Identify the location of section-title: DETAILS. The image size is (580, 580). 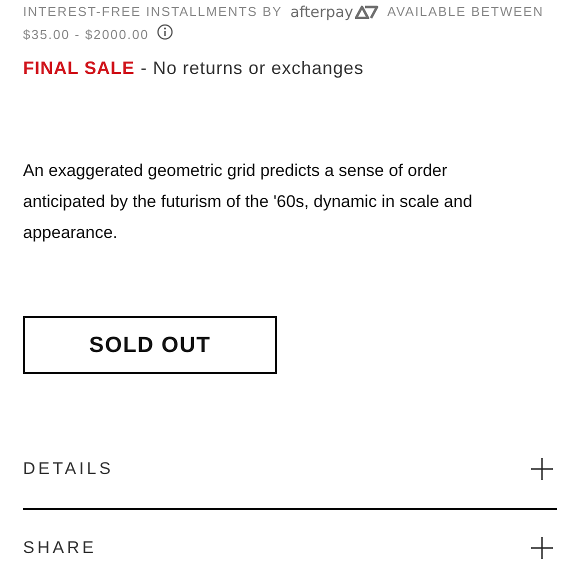
(68, 469).